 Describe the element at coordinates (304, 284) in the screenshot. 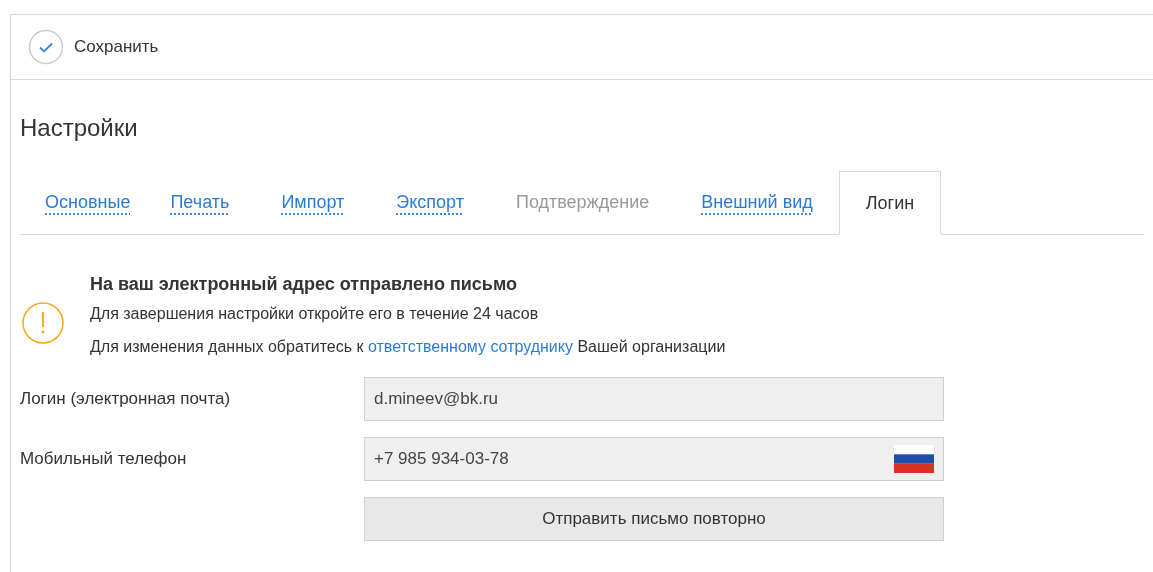

I see `notice-title: На ваш электронный адрес отправлено письмо` at that location.